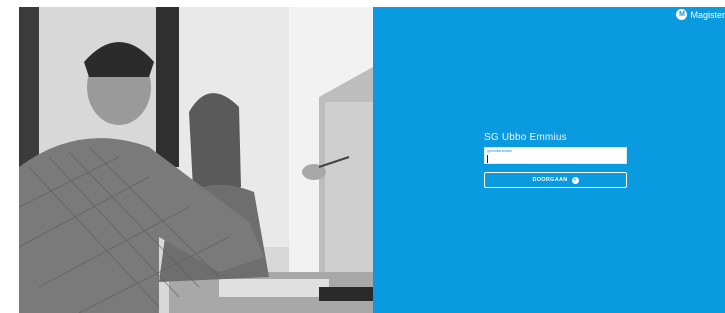 This screenshot has height=313, width=725. I want to click on arrow-right-circle-icon: ›, so click(575, 180).